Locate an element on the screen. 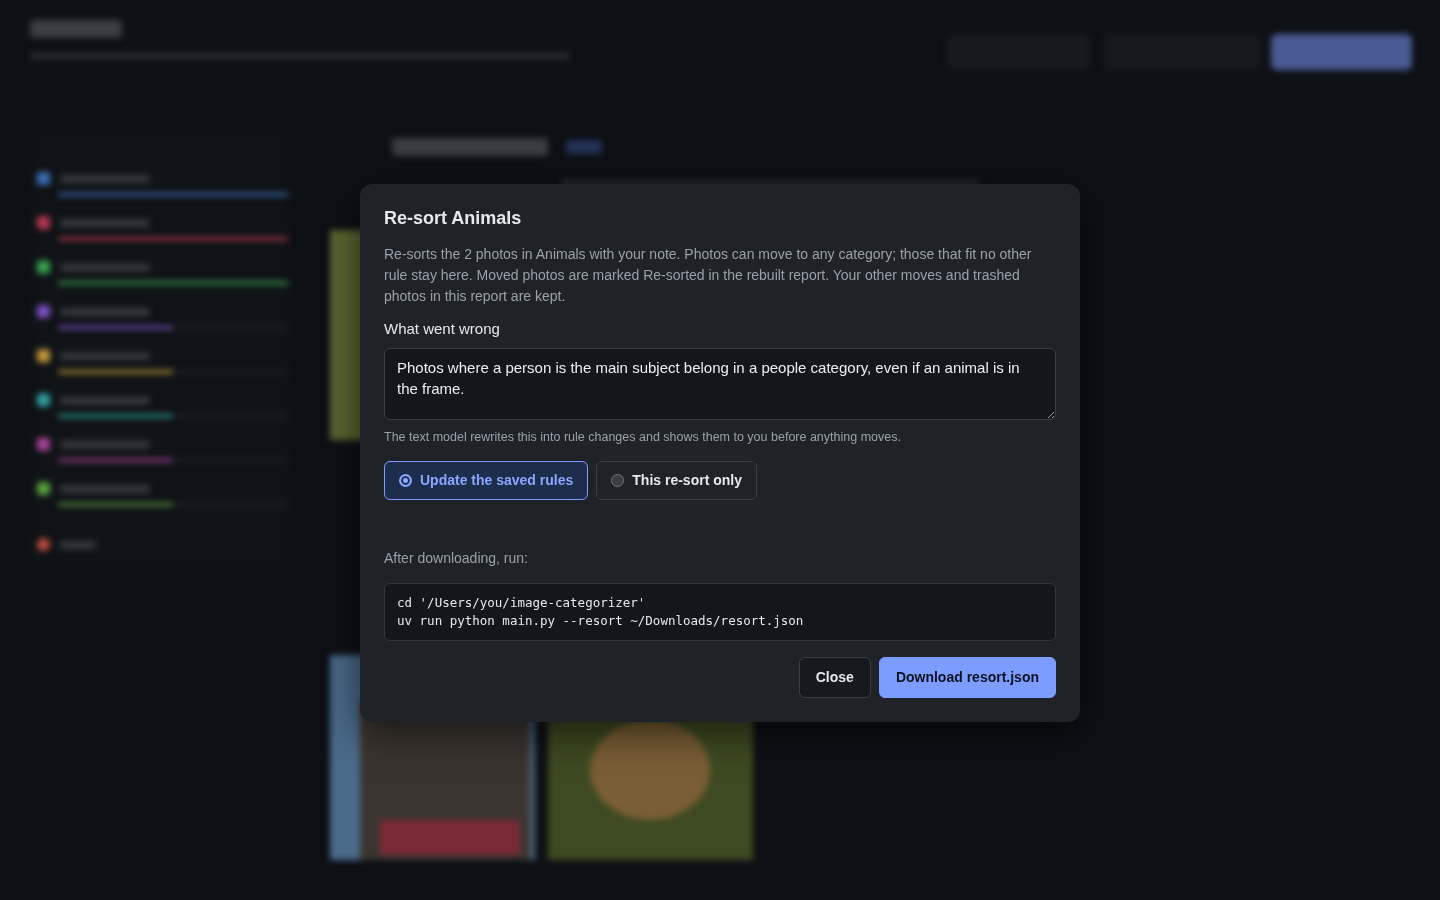  dialog-title: Re-sort Animals is located at coordinates (453, 219).